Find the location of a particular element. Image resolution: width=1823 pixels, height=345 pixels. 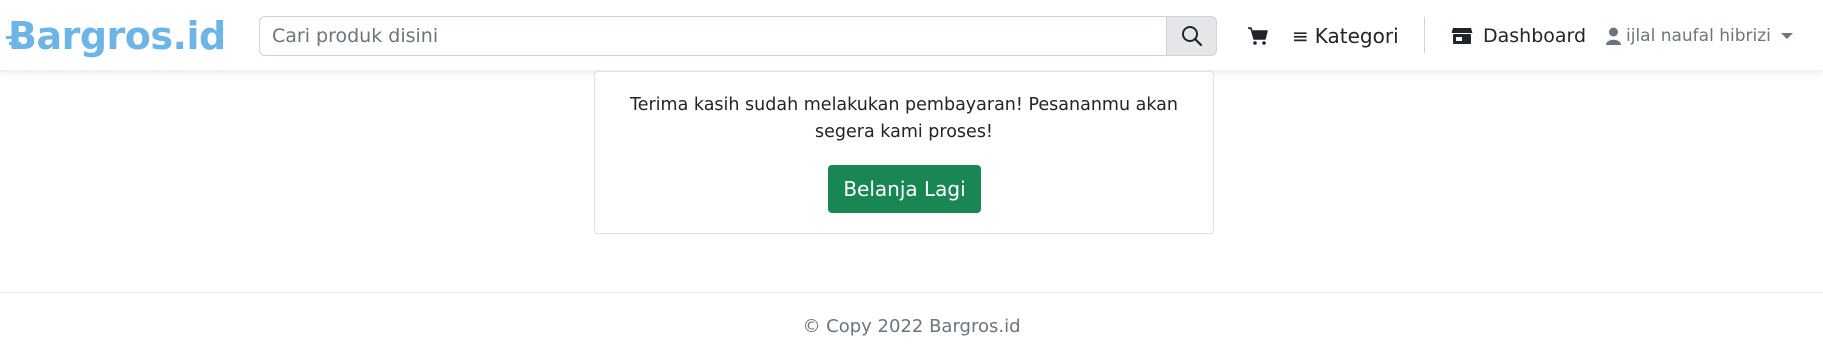

user-menu: ijlal naufal hibrizi is located at coordinates (1699, 36).